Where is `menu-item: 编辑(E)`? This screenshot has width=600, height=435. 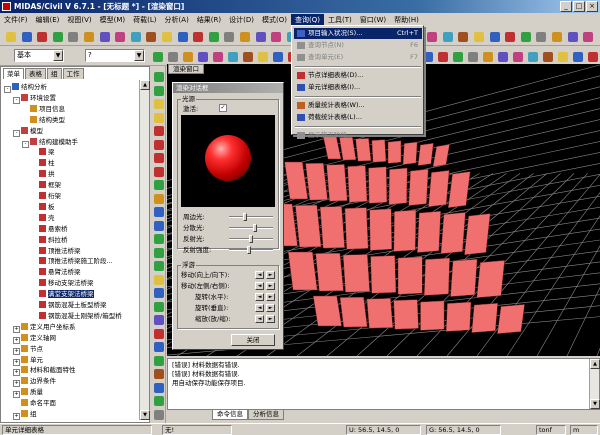 menu-item: 编辑(E) is located at coordinates (48, 20).